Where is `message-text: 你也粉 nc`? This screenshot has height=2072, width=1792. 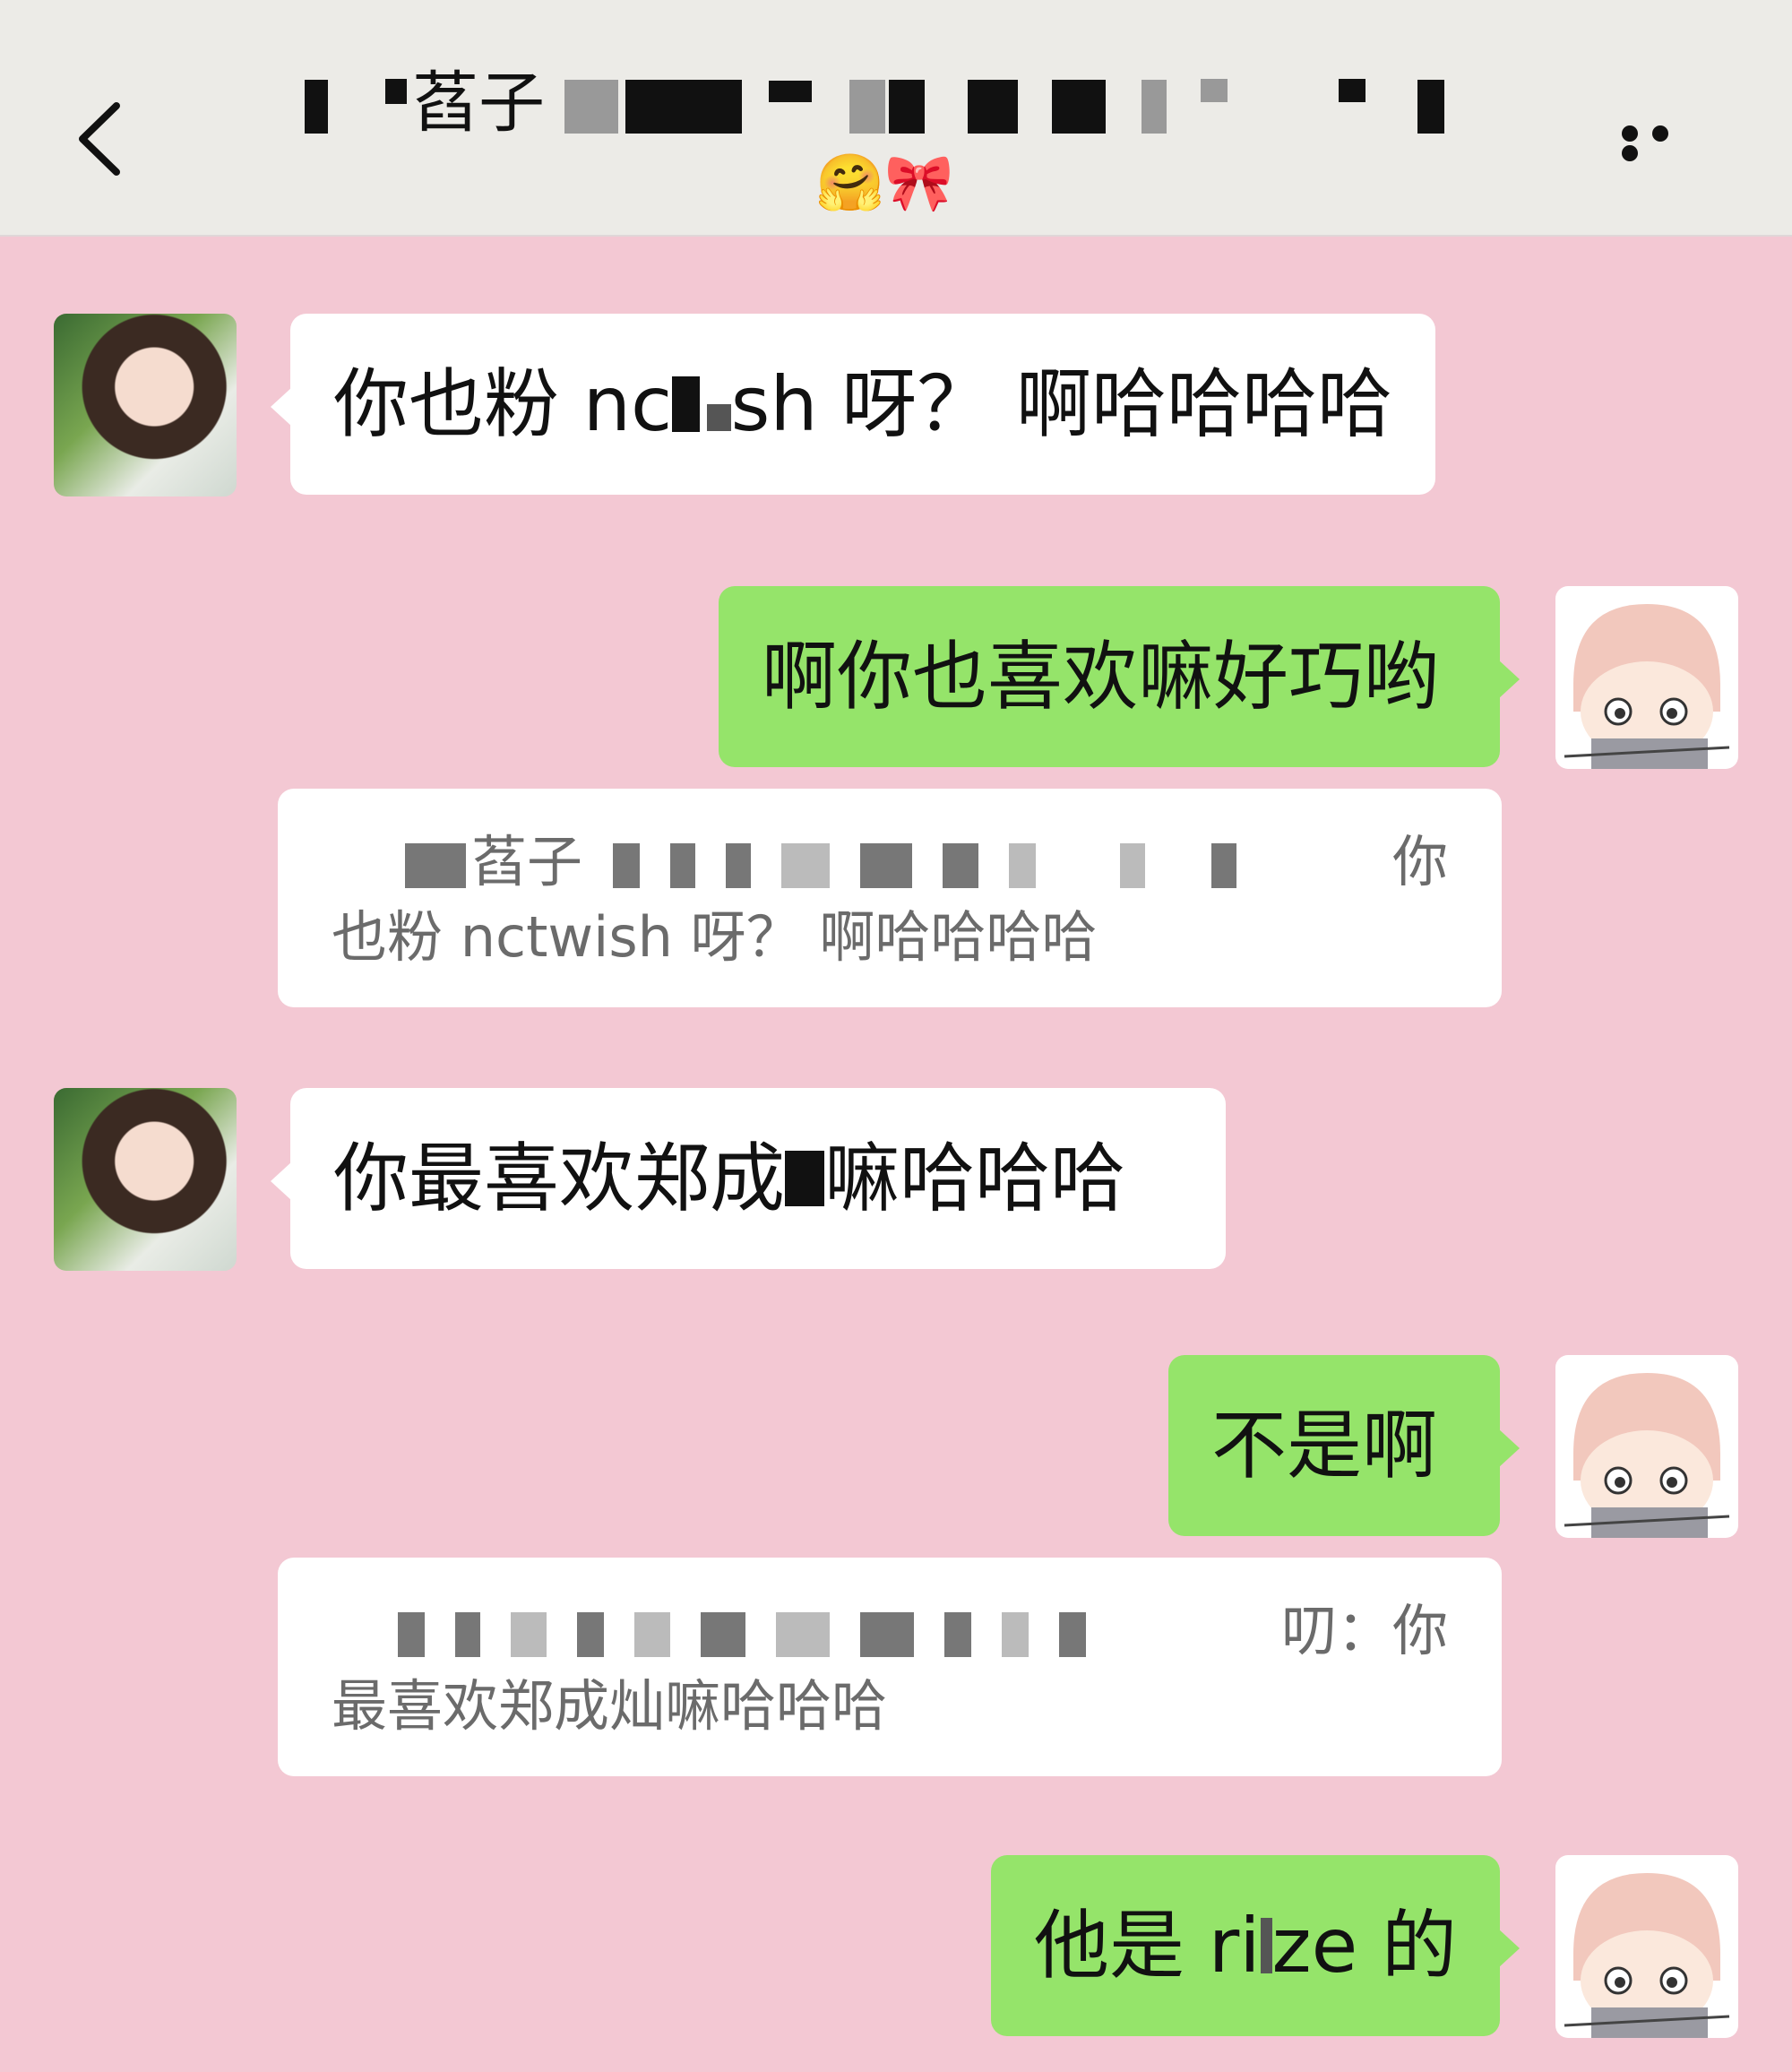 message-text: 你也粉 nc is located at coordinates (503, 404).